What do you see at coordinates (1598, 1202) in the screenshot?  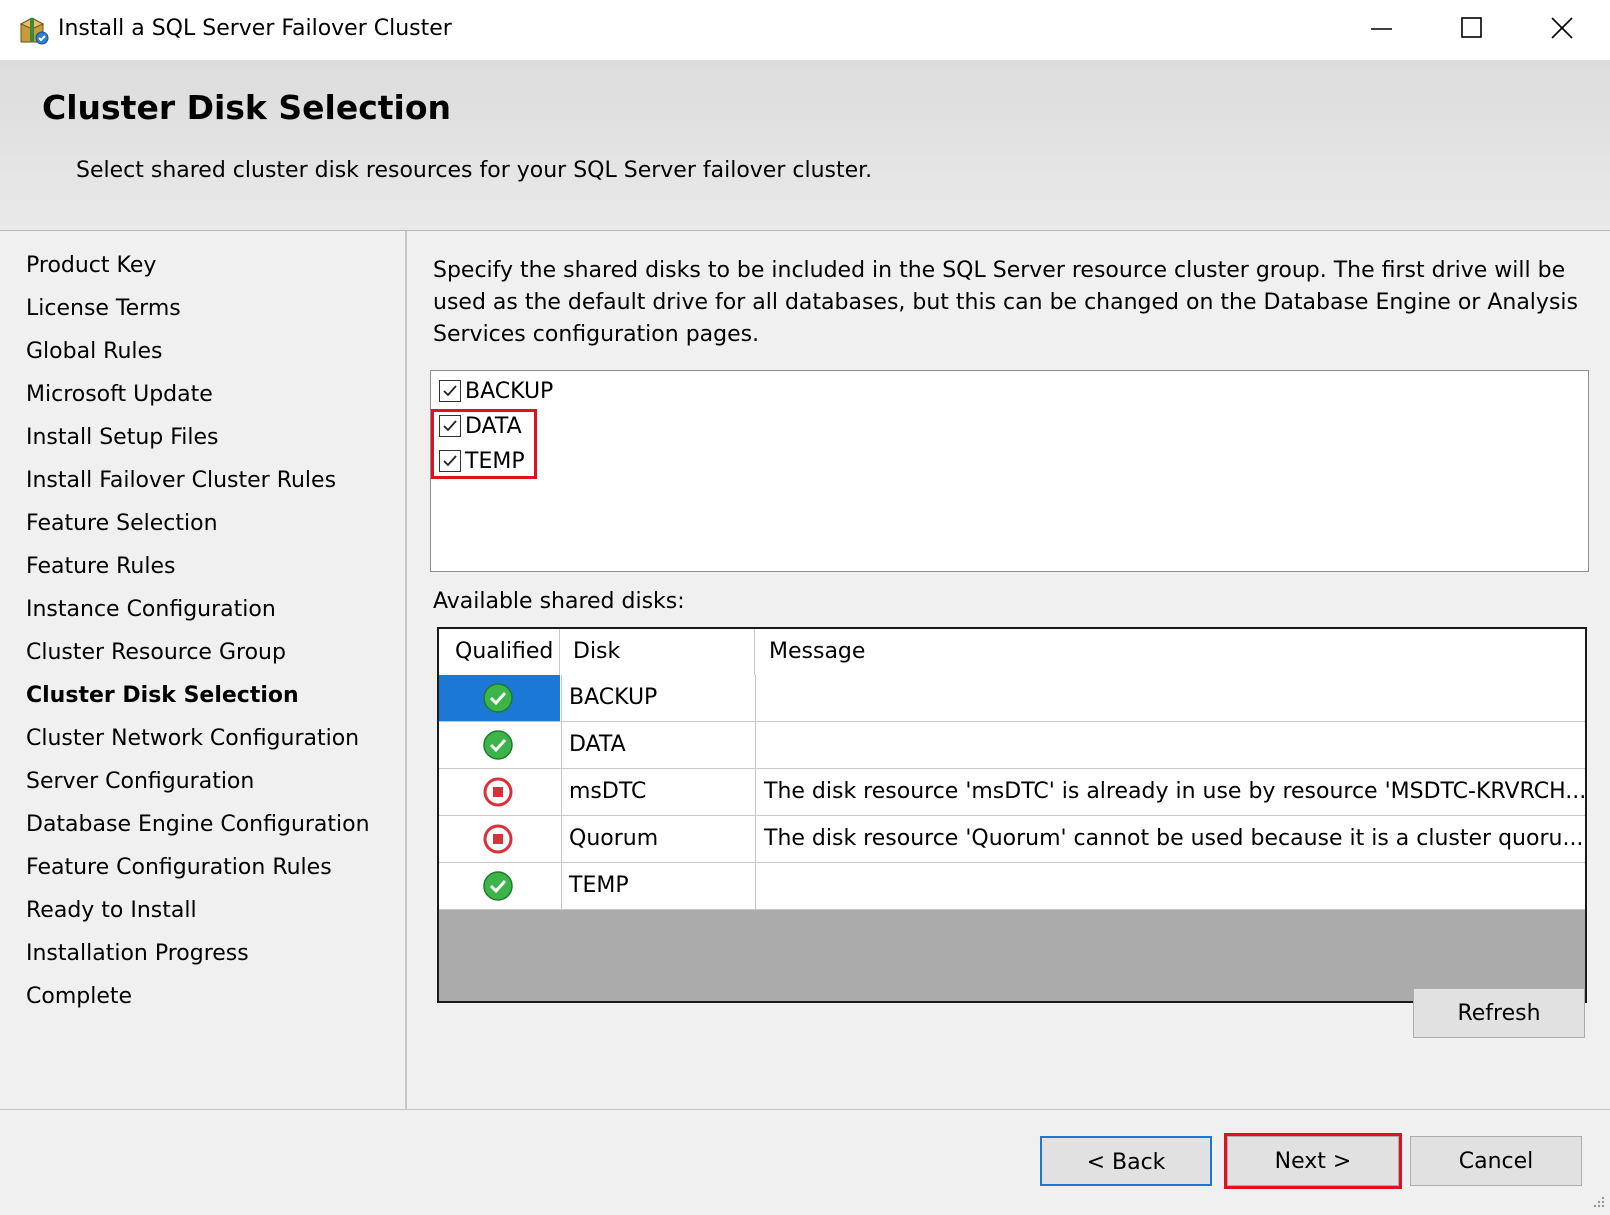 I see `resize-grip-icon` at bounding box center [1598, 1202].